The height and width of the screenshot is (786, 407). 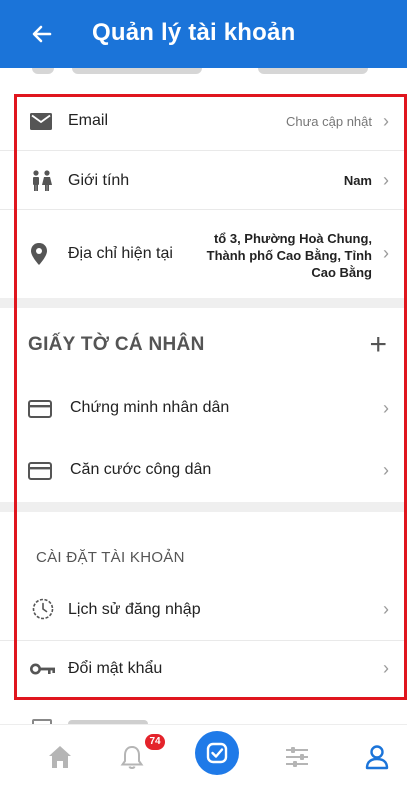 What do you see at coordinates (41, 121) in the screenshot?
I see `email-icon` at bounding box center [41, 121].